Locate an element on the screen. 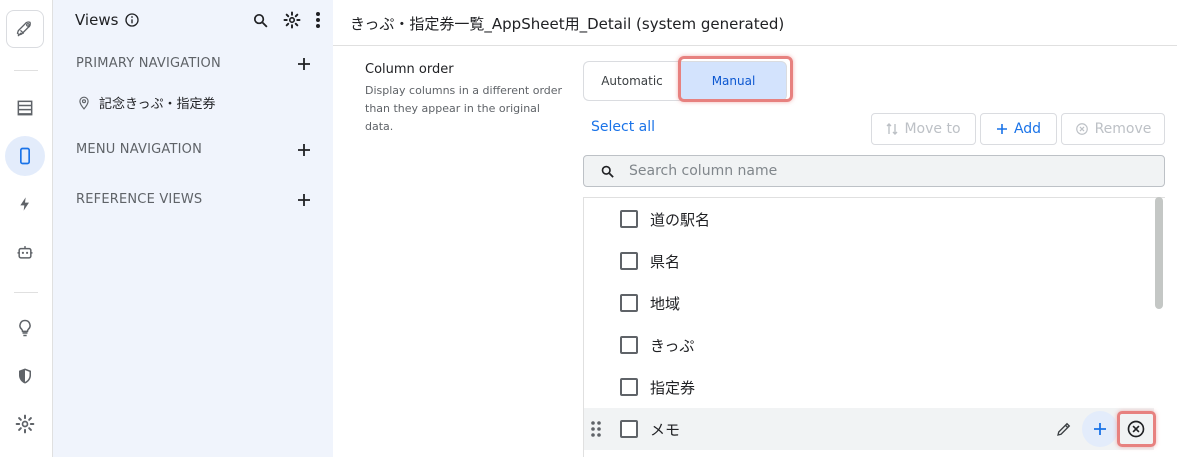 The height and width of the screenshot is (457, 1177). view-item-label: 記念きっぷ・指定券 is located at coordinates (157, 104).